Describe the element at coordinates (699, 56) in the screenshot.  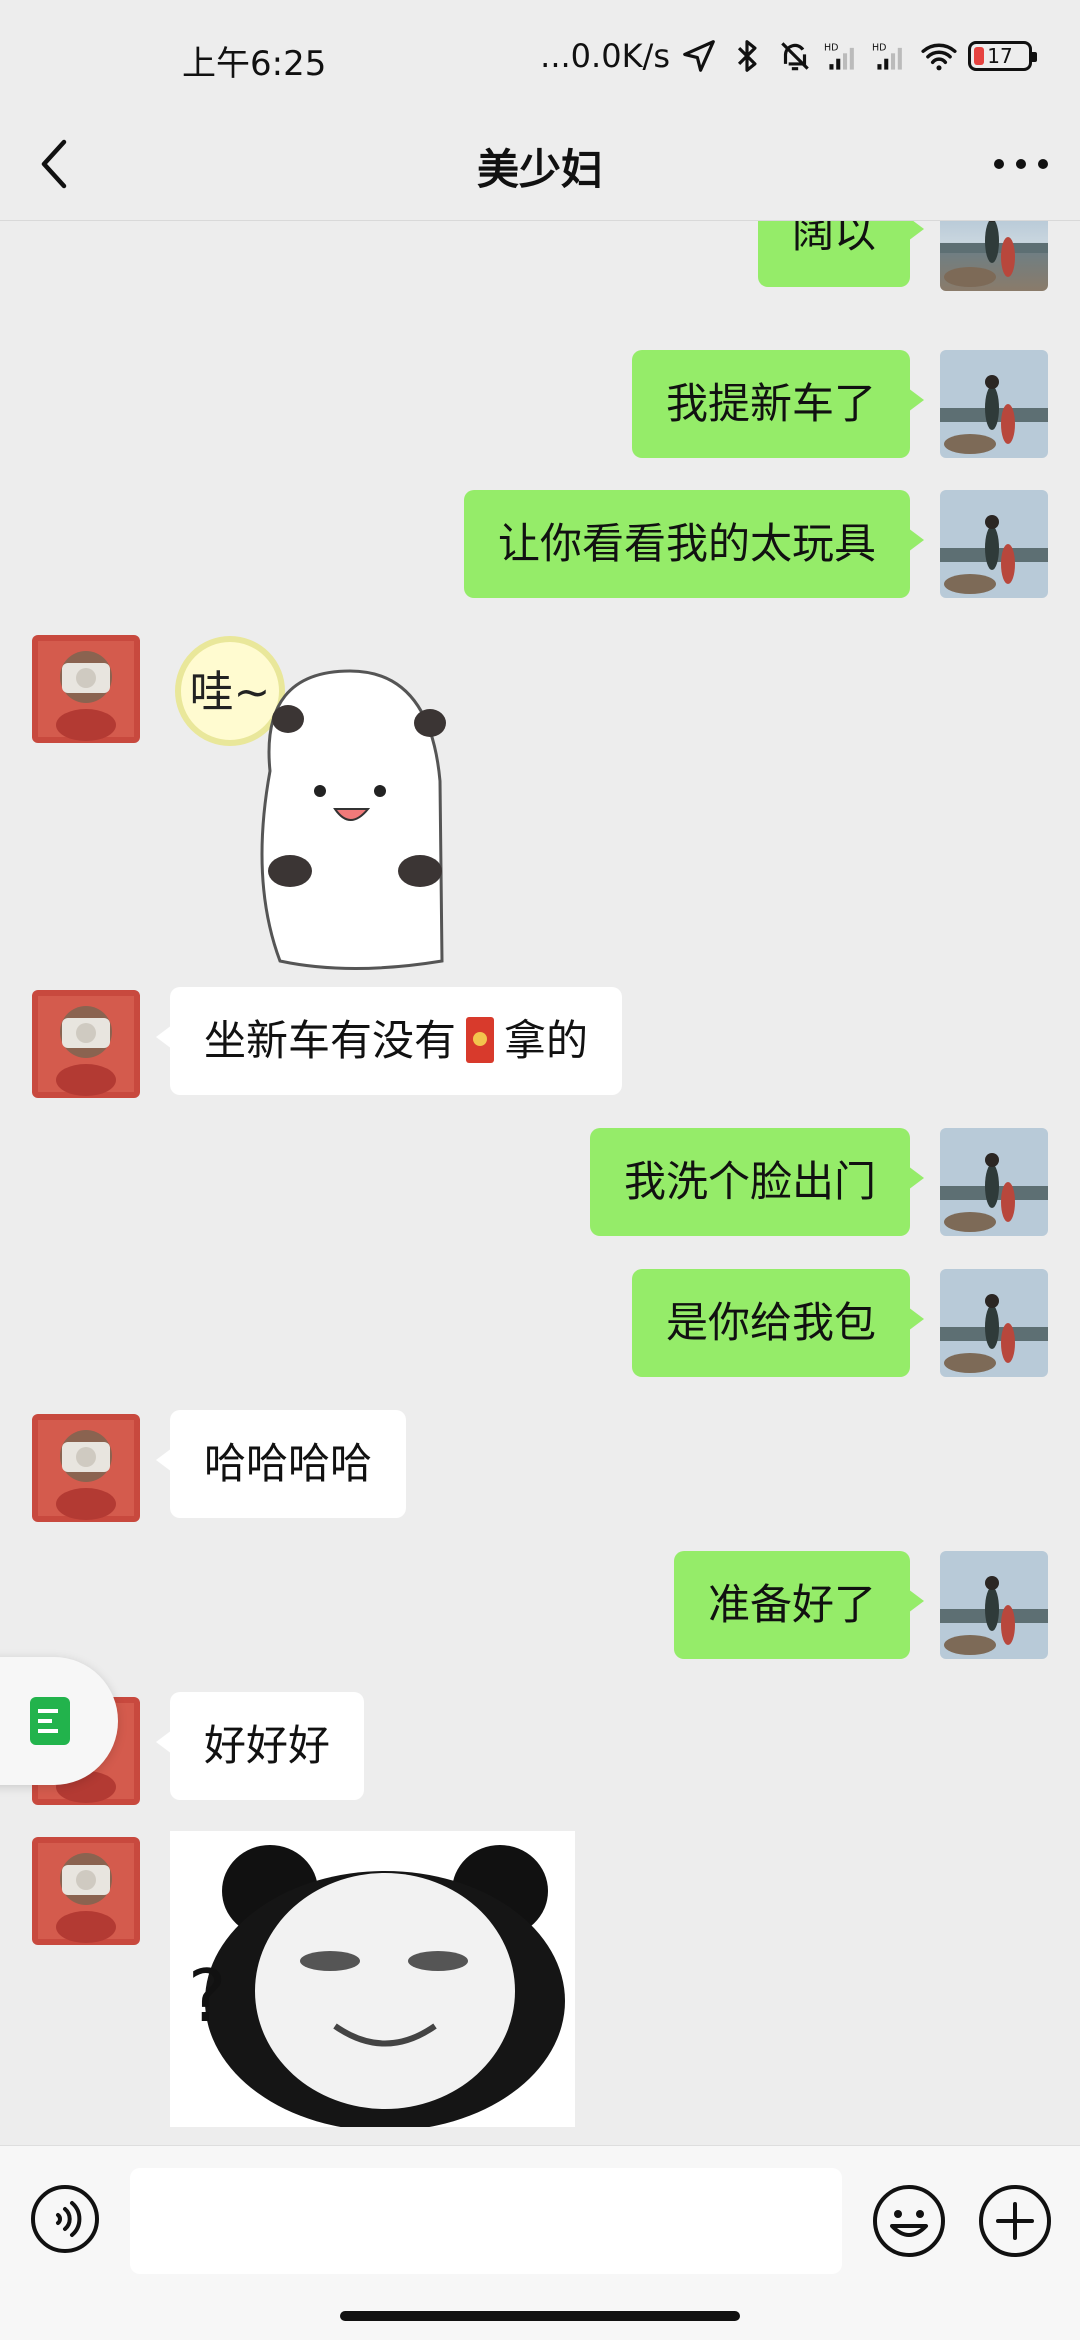
I see `location-icon` at that location.